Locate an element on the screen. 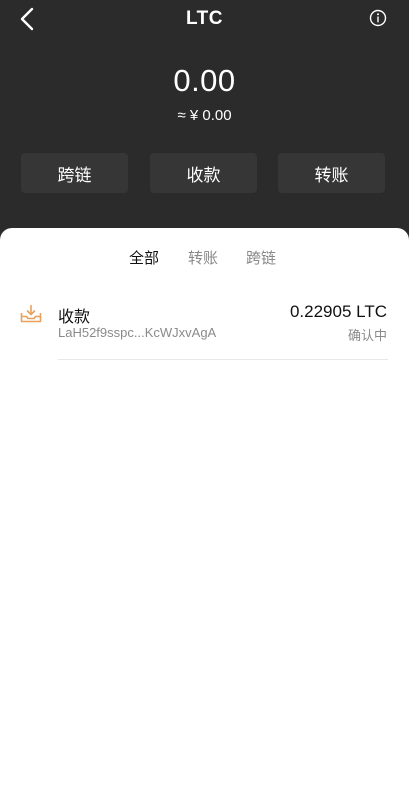 The width and height of the screenshot is (409, 811). fiat-balance: ≈ ¥ 0.00 is located at coordinates (204, 115).